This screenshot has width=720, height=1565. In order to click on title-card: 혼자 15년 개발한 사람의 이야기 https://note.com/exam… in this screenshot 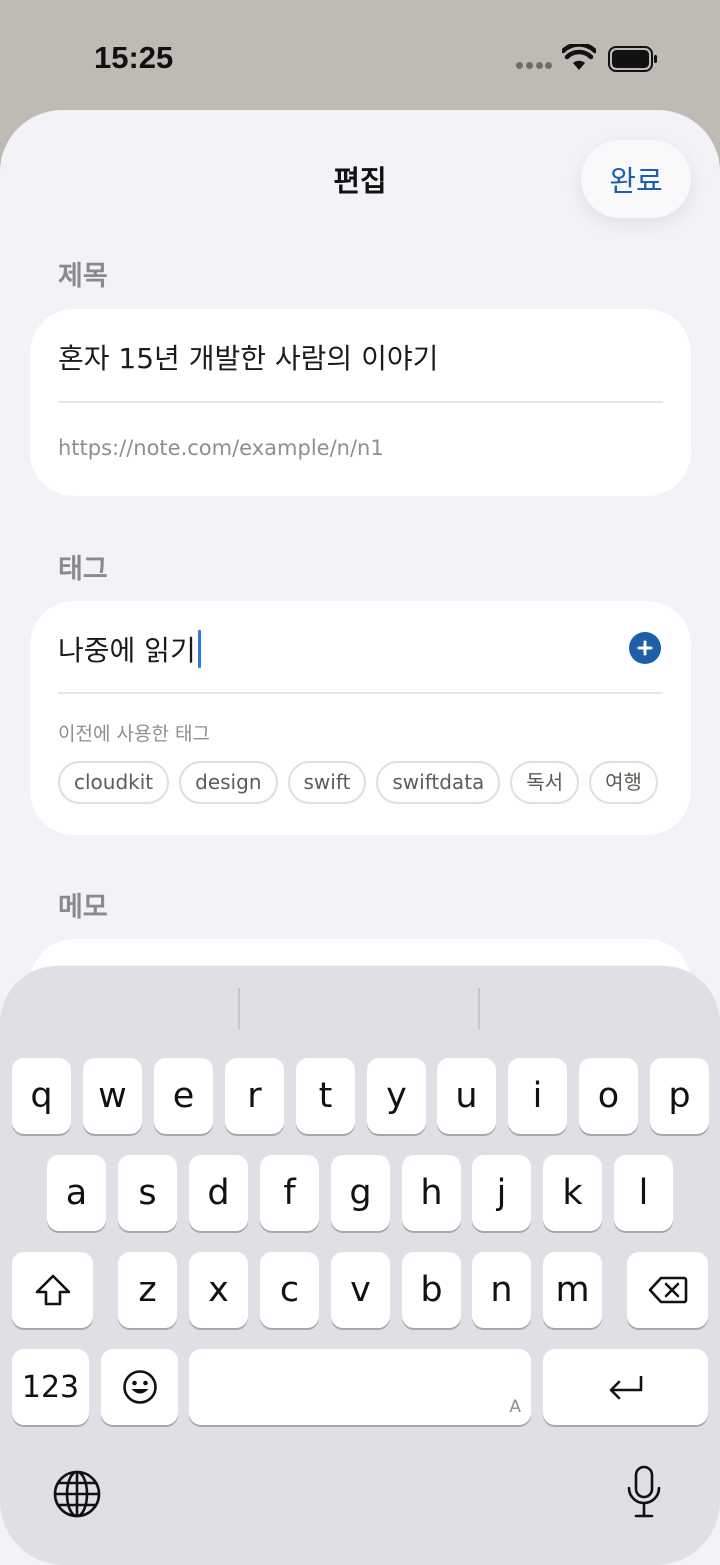, I will do `click(360, 402)`.